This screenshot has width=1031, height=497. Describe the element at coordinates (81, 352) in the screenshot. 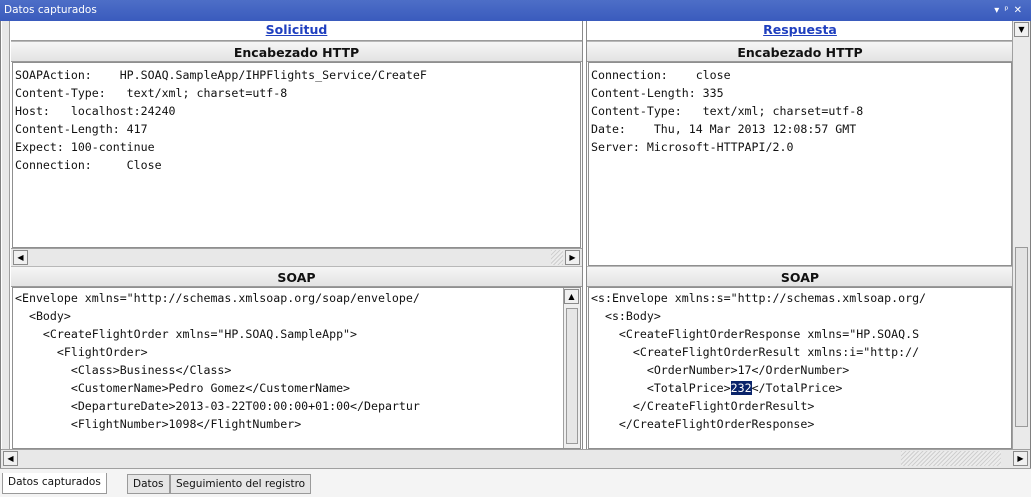

I see `xml-line: <FlightOrder>` at that location.